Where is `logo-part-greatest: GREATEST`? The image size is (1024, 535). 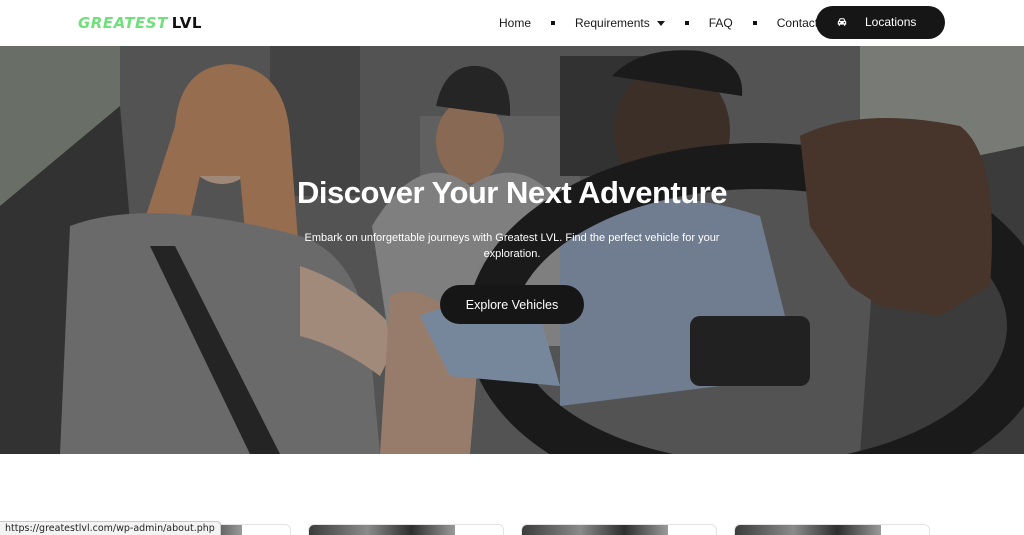 logo-part-greatest: GREATEST is located at coordinates (123, 23).